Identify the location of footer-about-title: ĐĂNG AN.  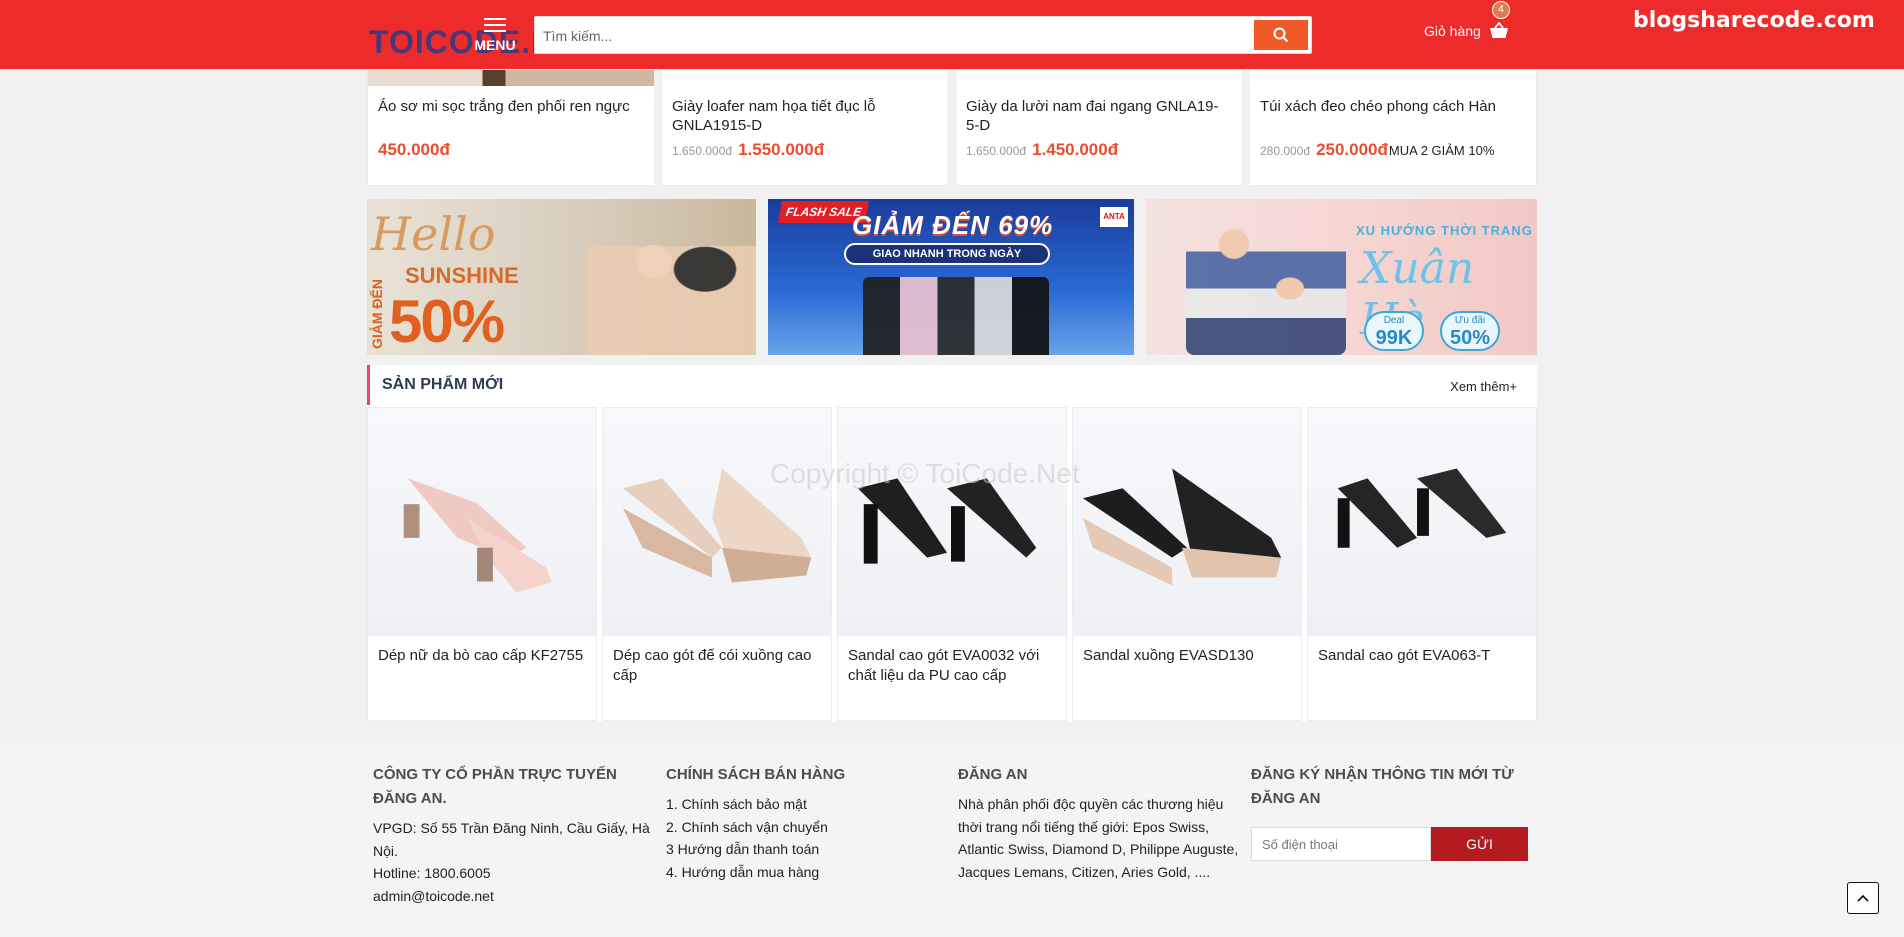
(993, 774).